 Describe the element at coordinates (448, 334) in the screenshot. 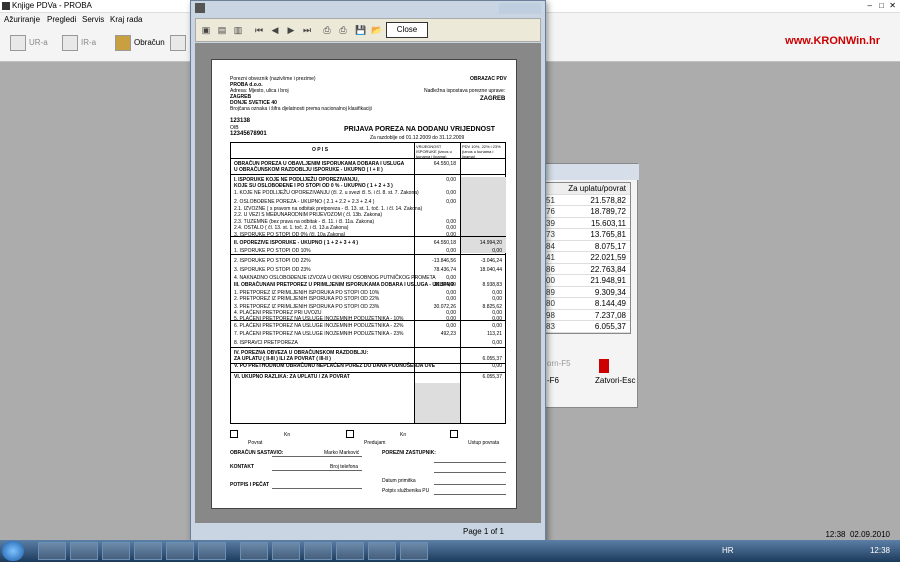

I see `row-value-base: 492,23` at that location.